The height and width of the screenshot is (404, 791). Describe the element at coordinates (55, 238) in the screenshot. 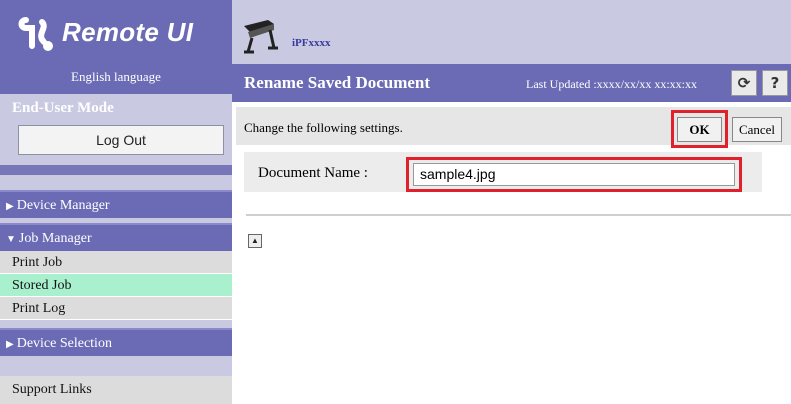

I see `sidebar-item-label: Job Manager` at that location.